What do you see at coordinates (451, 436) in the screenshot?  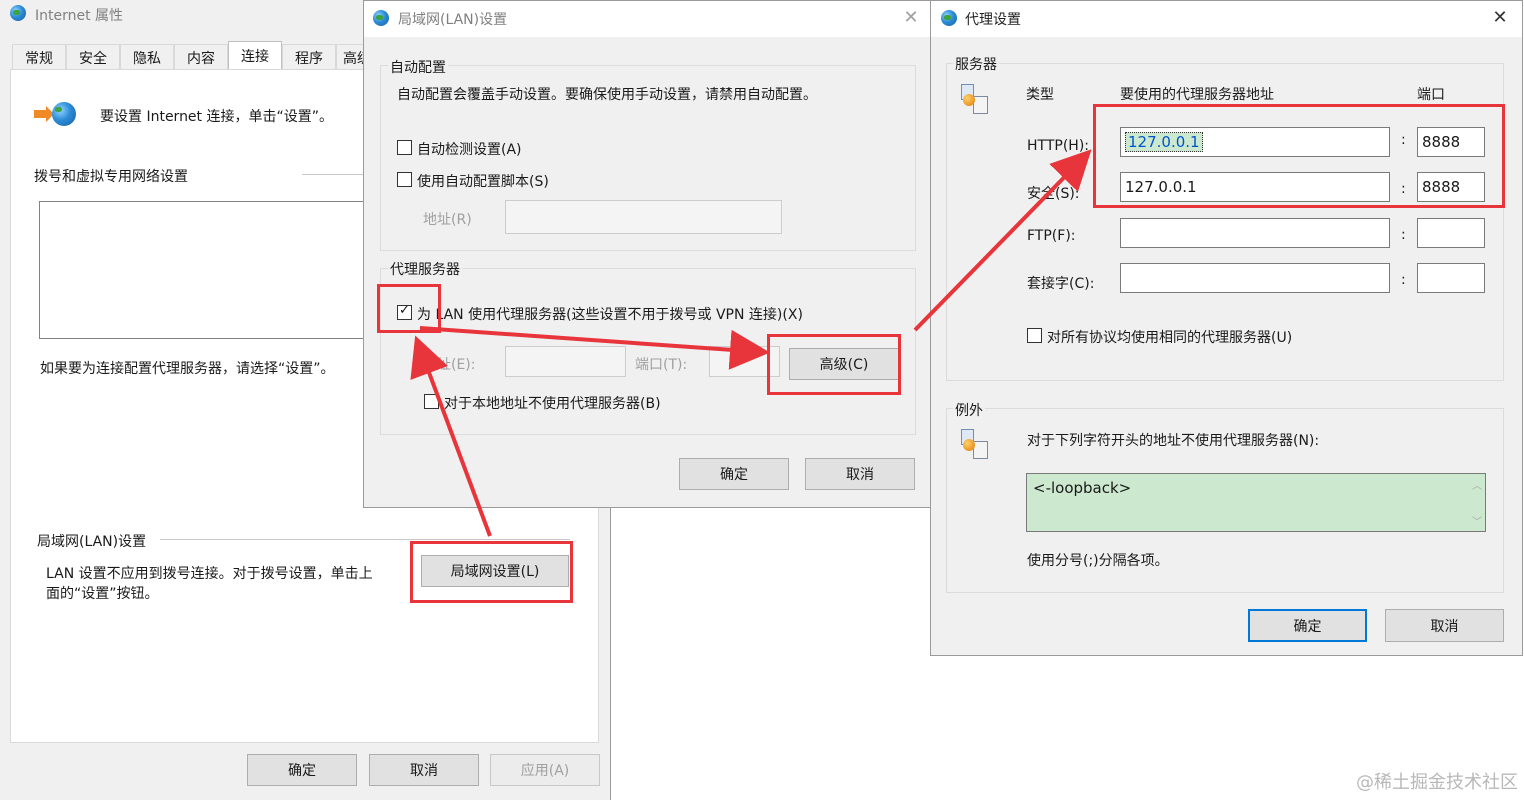 I see `arrow-to-use-proxy` at bounding box center [451, 436].